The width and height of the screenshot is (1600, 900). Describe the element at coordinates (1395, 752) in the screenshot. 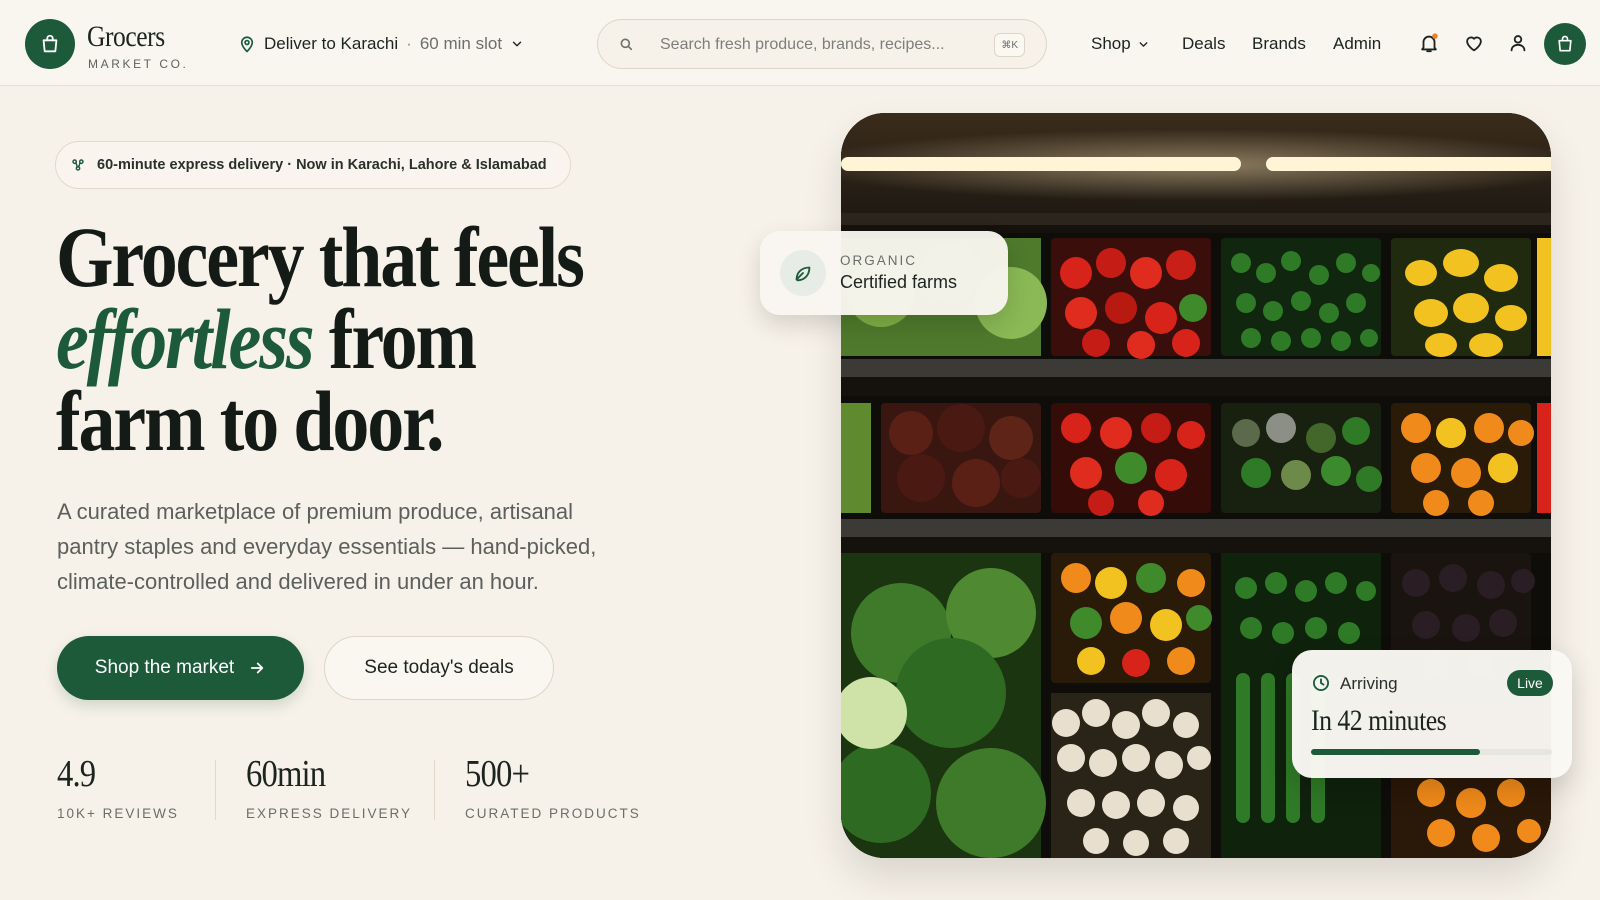

I see `delivery-progress-fill` at that location.